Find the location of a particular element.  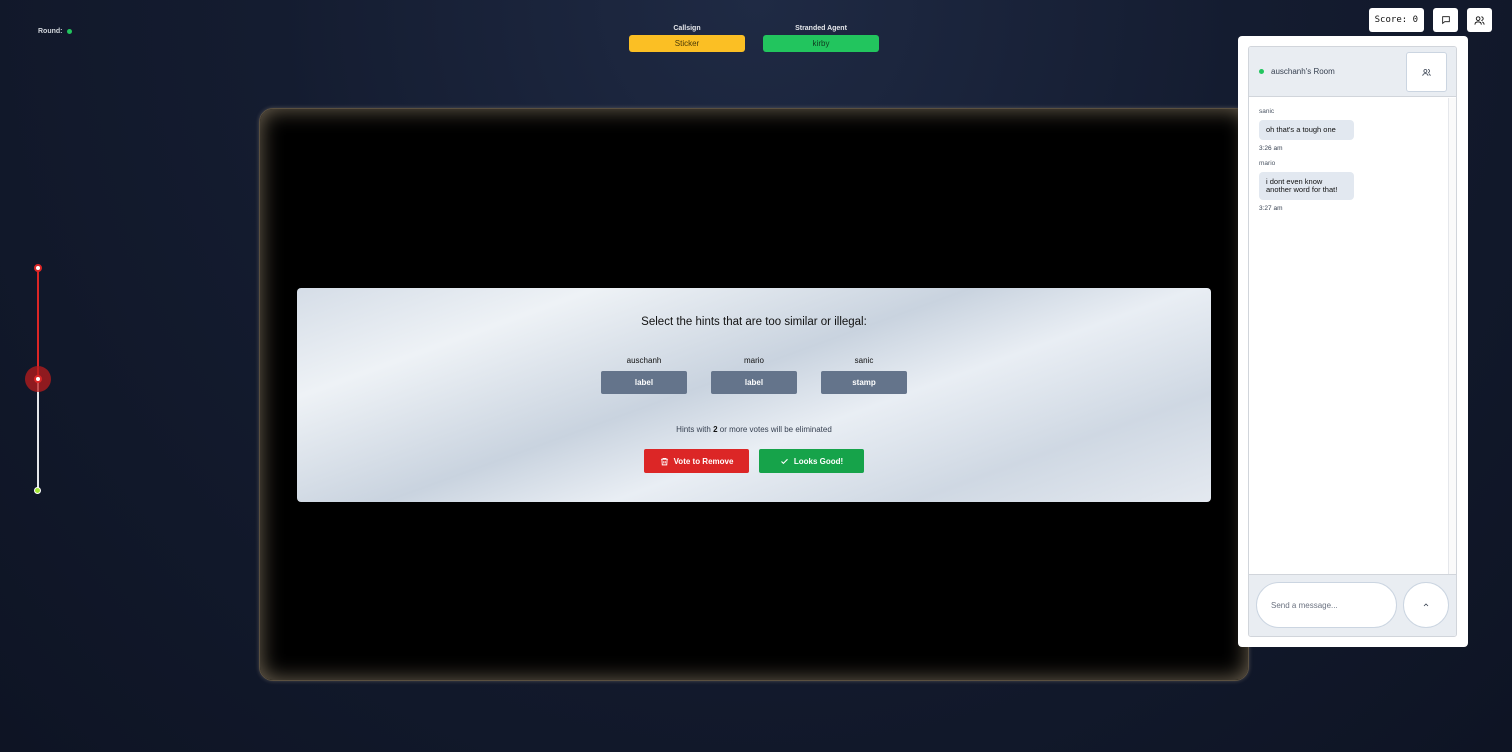

room-name: auschanh's Room is located at coordinates (1303, 71).